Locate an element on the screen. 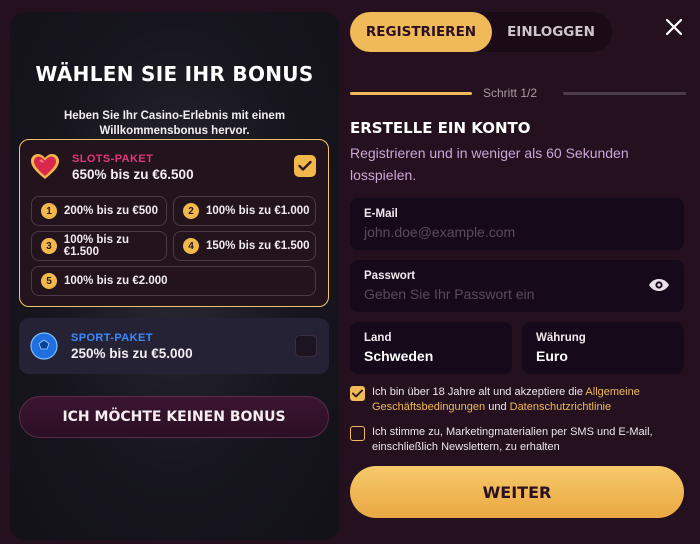 The width and height of the screenshot is (700, 544). option-label: 100% bis zu €2.000 is located at coordinates (116, 281).